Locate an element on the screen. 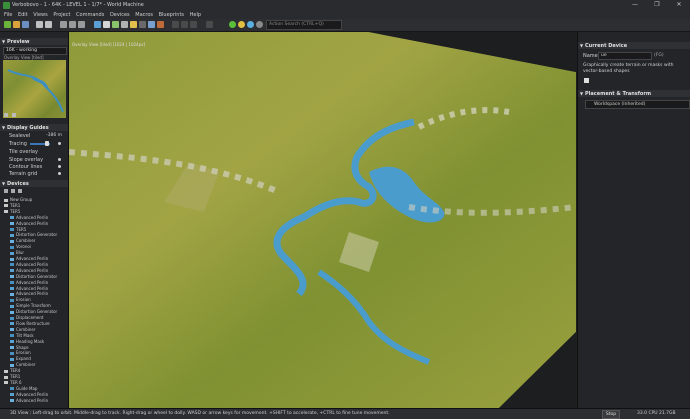  build-yellow-icon is located at coordinates (241, 24).